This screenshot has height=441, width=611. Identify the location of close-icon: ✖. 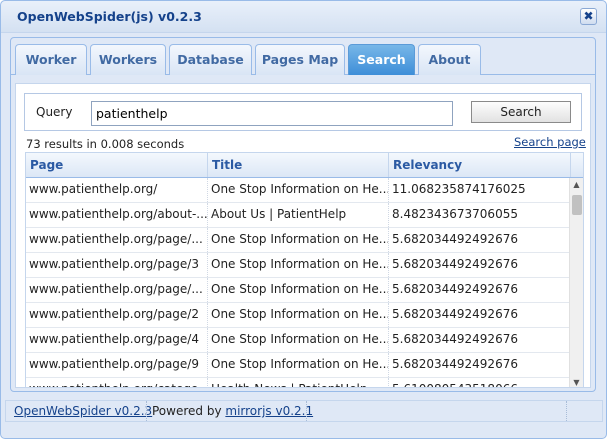
(588, 16).